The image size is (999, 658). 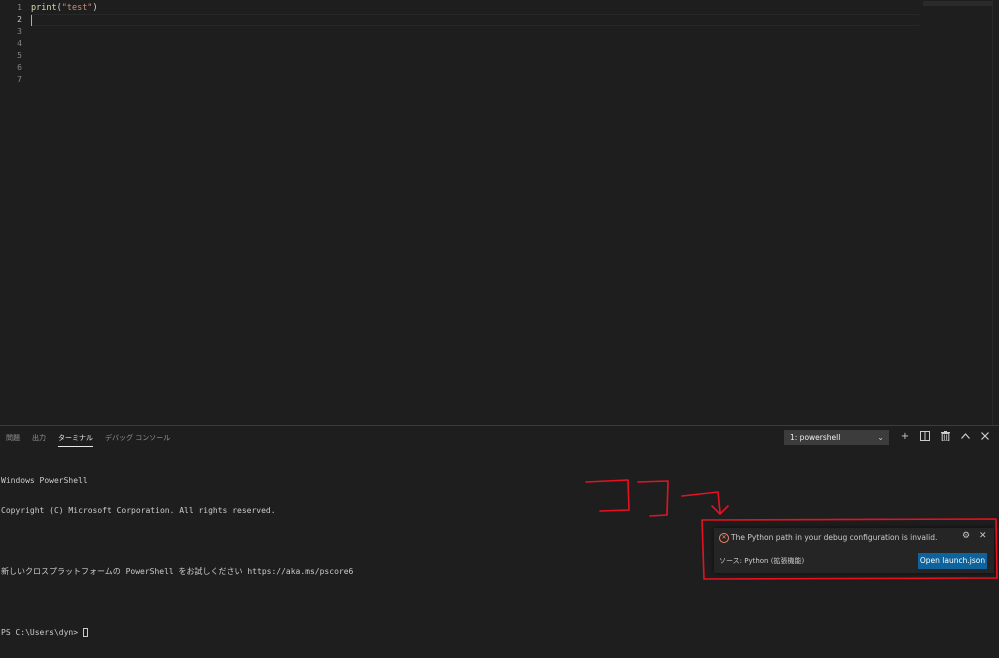 I want to click on plus-icon: +, so click(x=905, y=436).